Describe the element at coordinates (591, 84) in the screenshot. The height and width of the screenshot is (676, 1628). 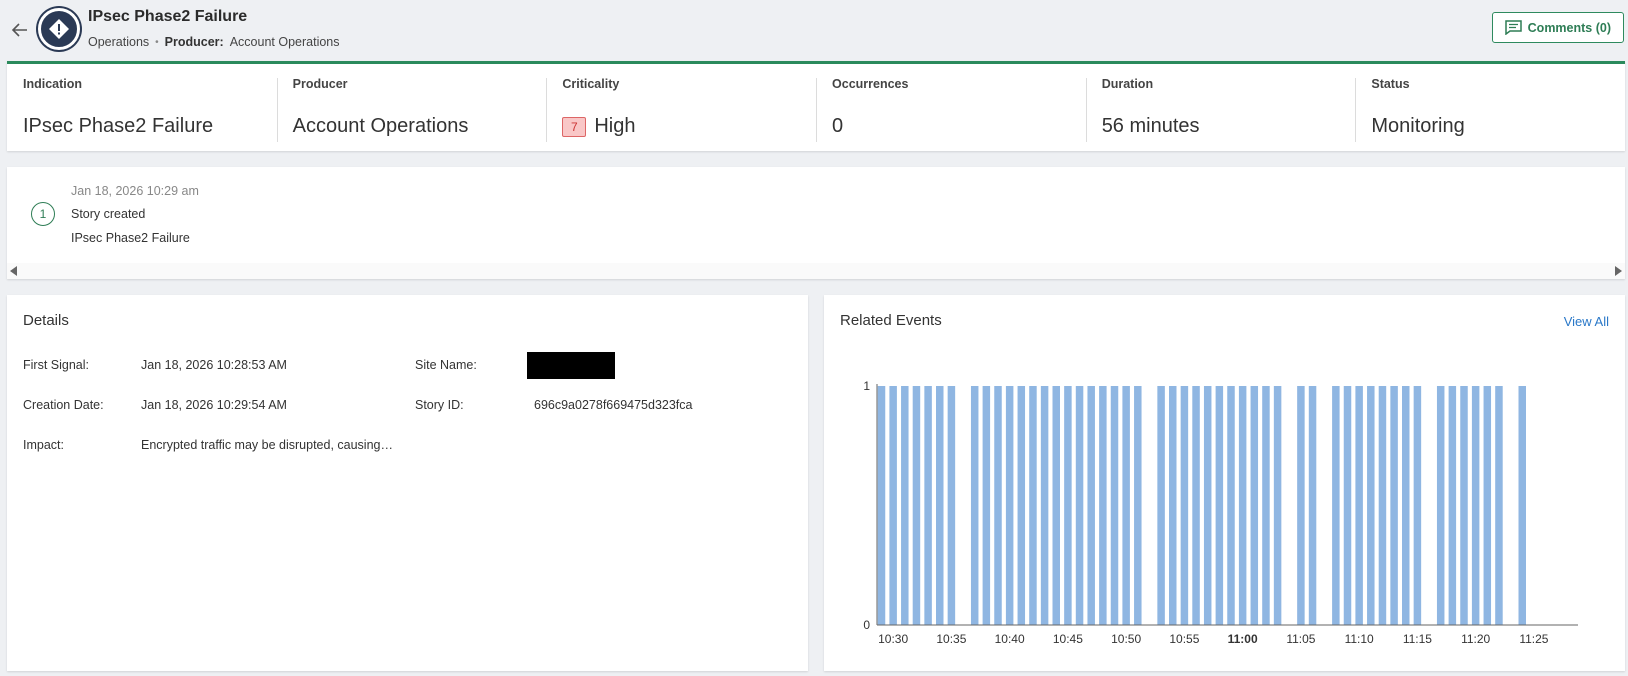
I see `summary-label: Criticality` at that location.